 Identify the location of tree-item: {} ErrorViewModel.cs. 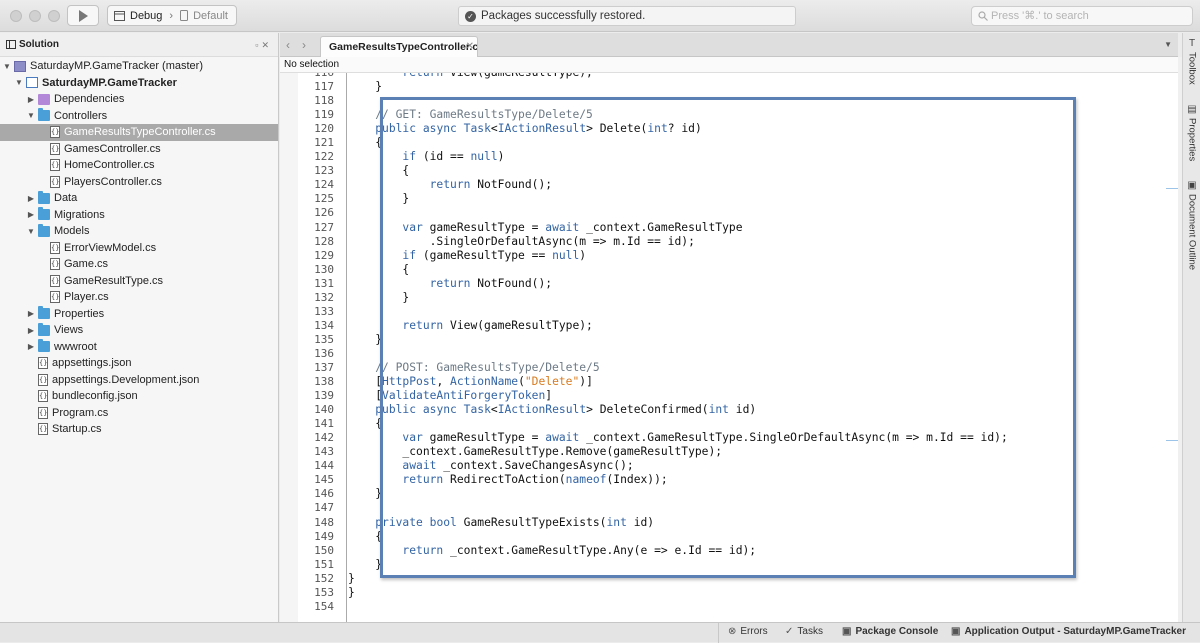
(139, 248).